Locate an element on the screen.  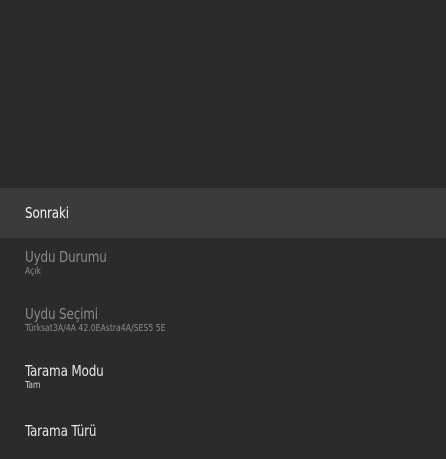
menu-item-label: Tarama Türü is located at coordinates (61, 431).